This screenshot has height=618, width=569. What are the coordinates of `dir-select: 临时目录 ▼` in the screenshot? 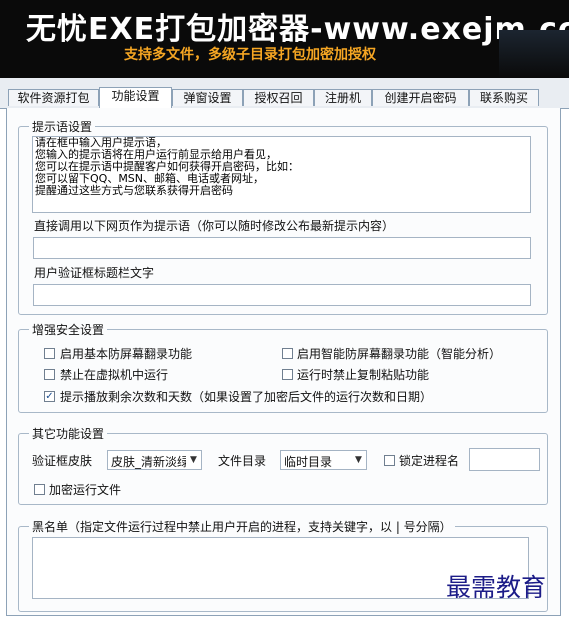 It's located at (323, 460).